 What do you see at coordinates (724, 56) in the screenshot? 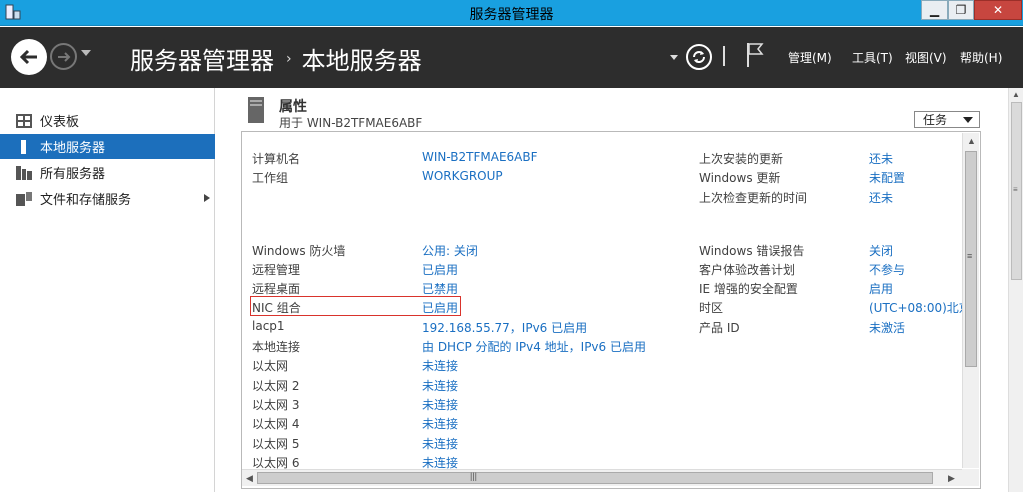
I see `header-divider` at bounding box center [724, 56].